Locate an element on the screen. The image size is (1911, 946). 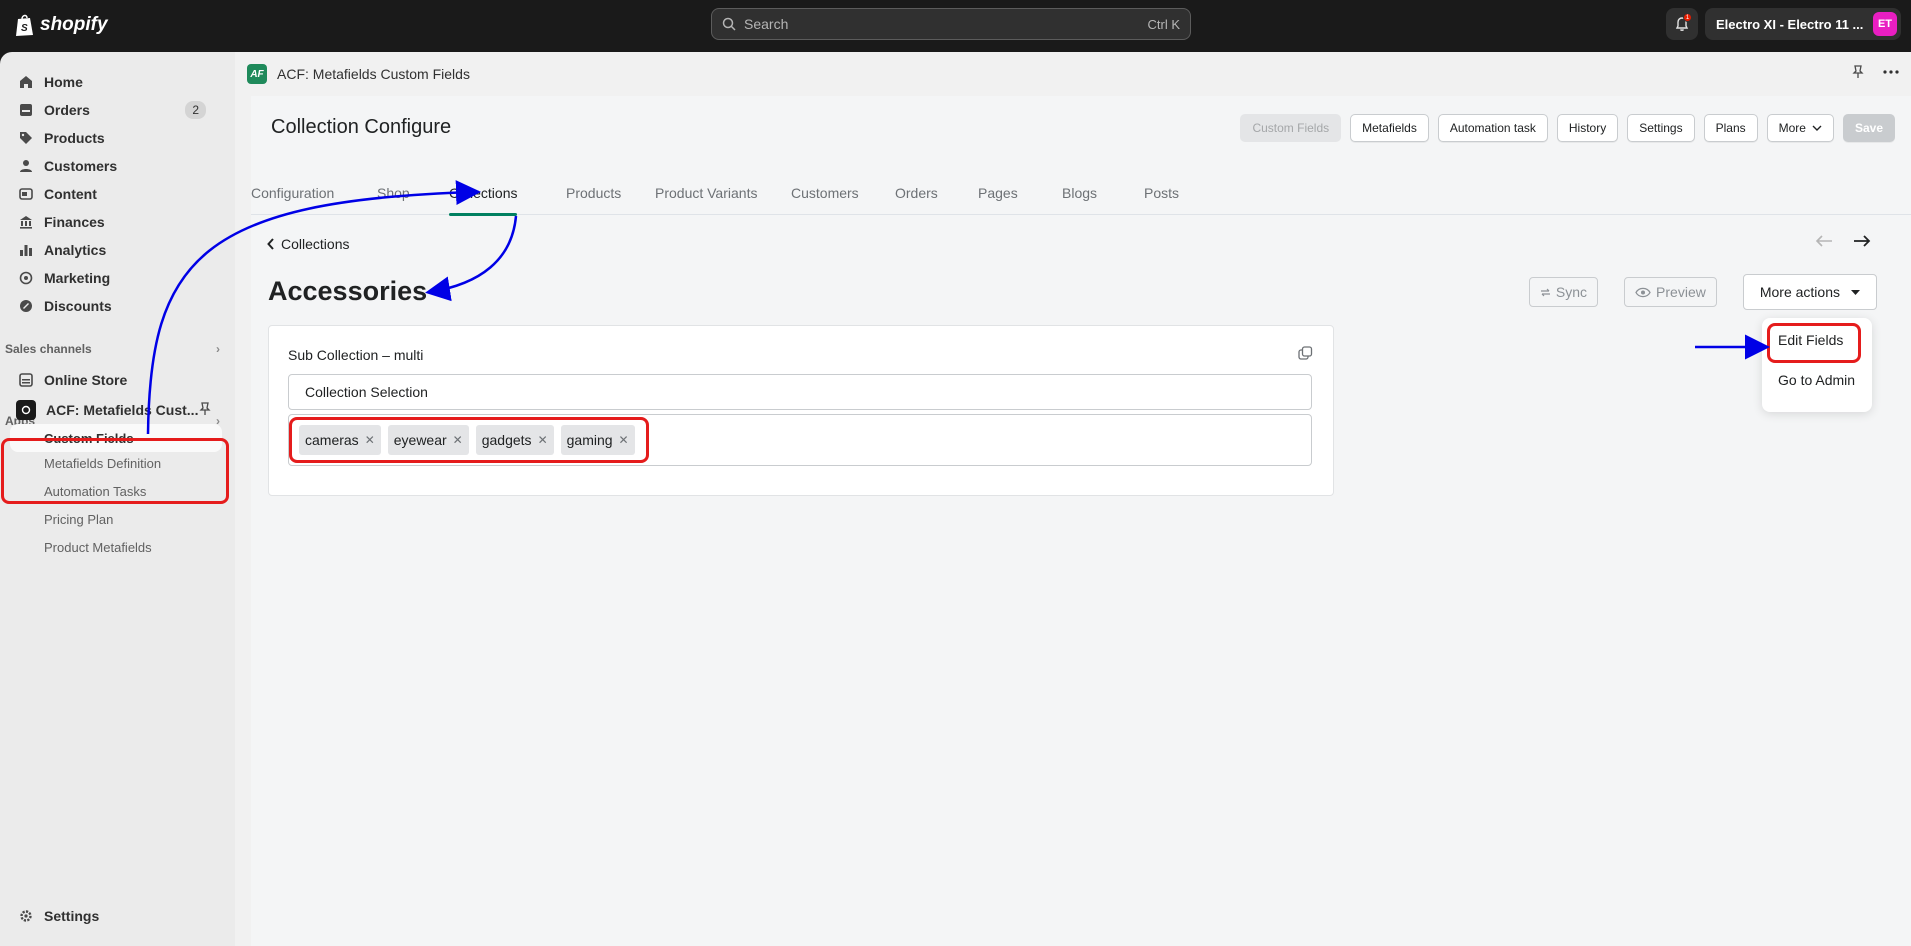
annotation-highlight-edit-fields is located at coordinates (1814, 343).